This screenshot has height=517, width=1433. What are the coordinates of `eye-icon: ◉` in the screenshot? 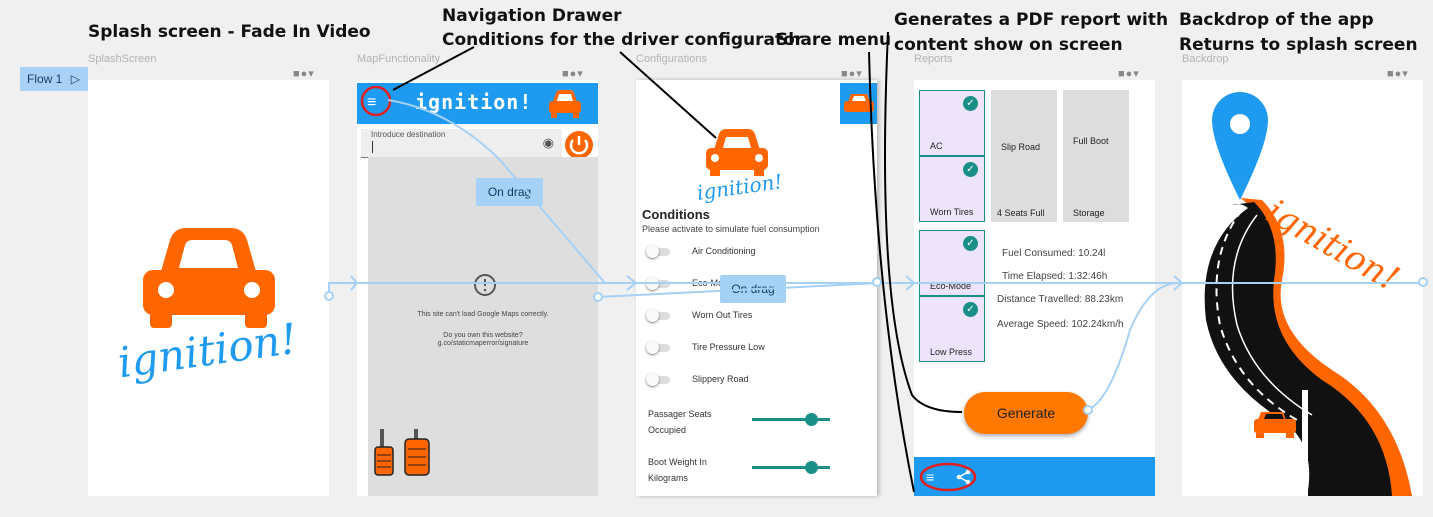 It's located at (548, 143).